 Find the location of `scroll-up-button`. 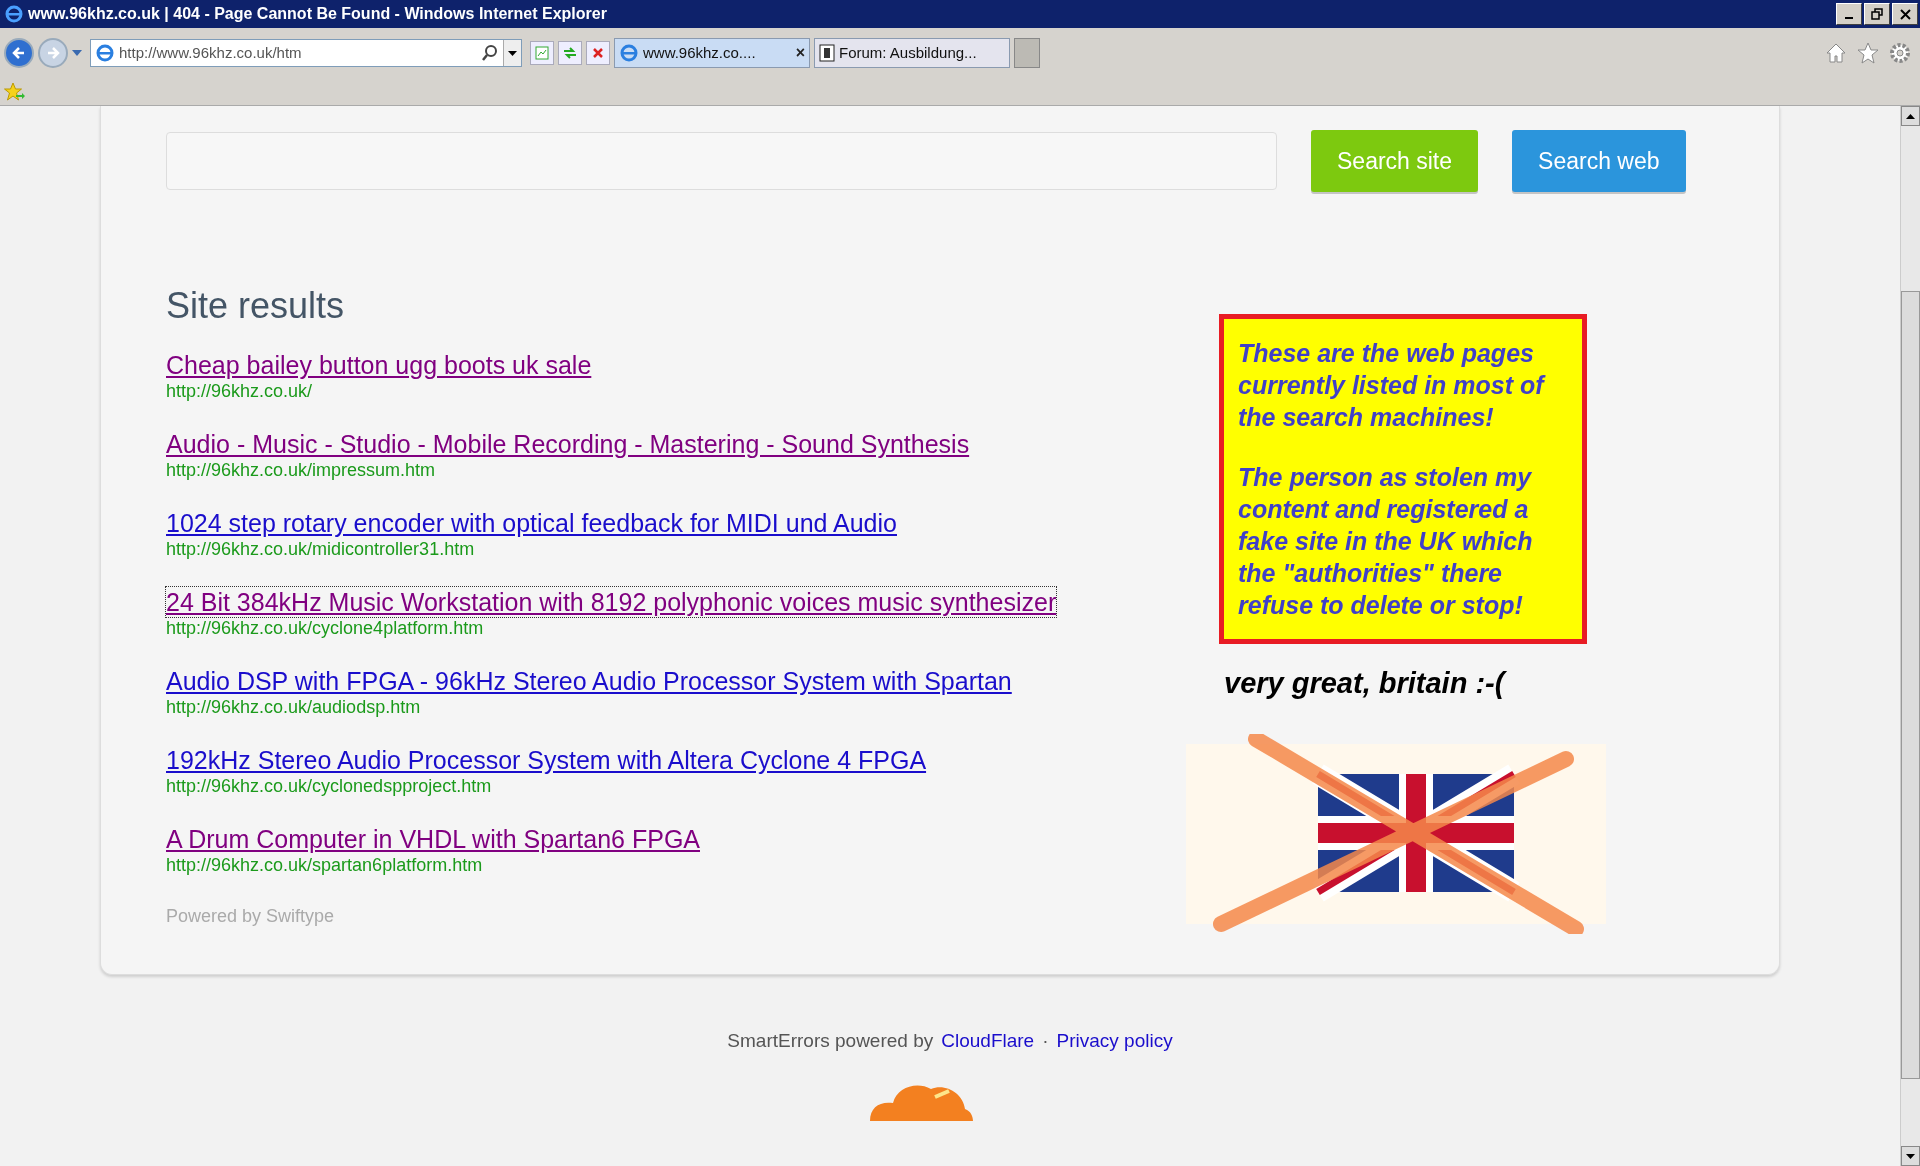

scroll-up-button is located at coordinates (1910, 116).